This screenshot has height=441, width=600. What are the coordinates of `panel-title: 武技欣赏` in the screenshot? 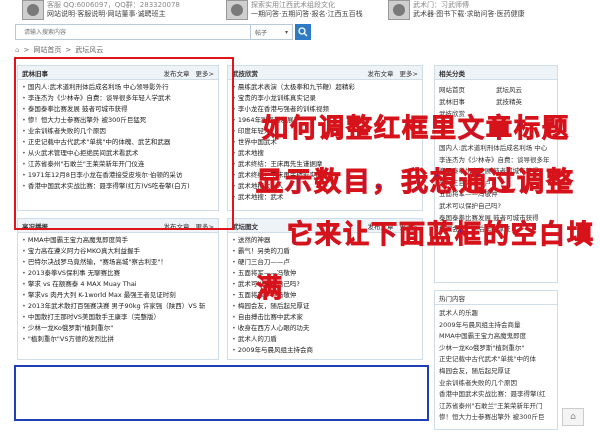 It's located at (245, 73).